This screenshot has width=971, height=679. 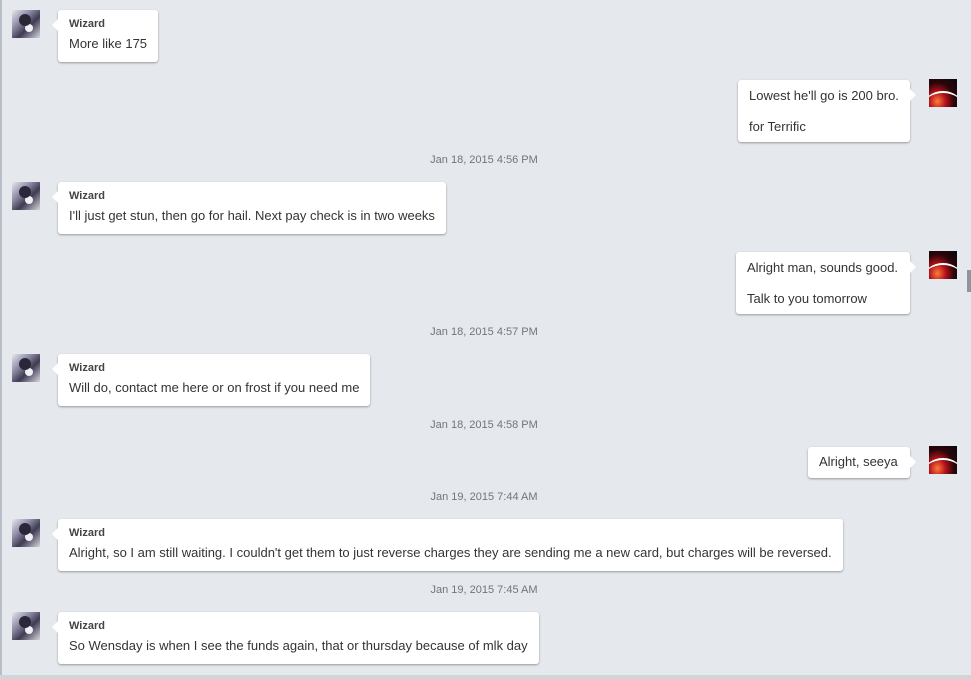 What do you see at coordinates (969, 281) in the screenshot?
I see `scrollbar-handle` at bounding box center [969, 281].